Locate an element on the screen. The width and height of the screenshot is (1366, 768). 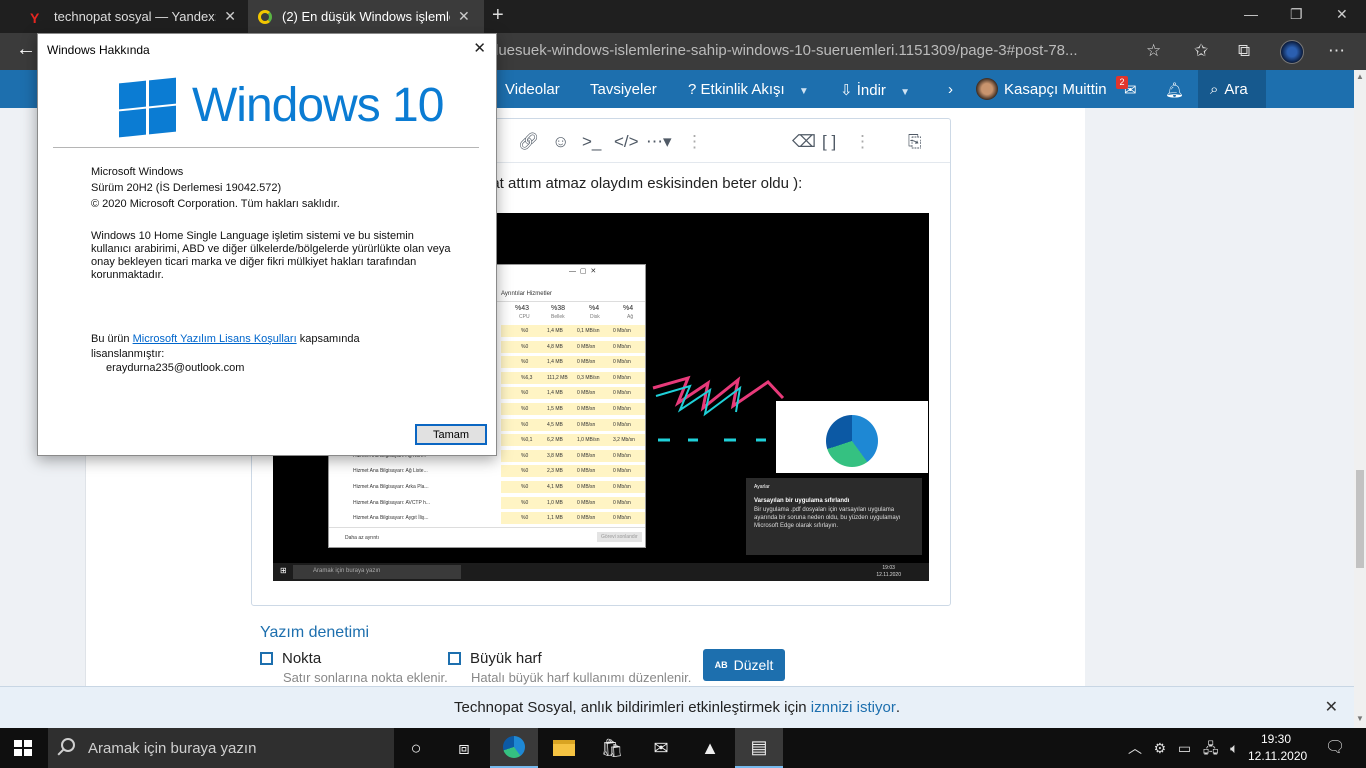
preview-icon: ⎘ is located at coordinates (915, 142).